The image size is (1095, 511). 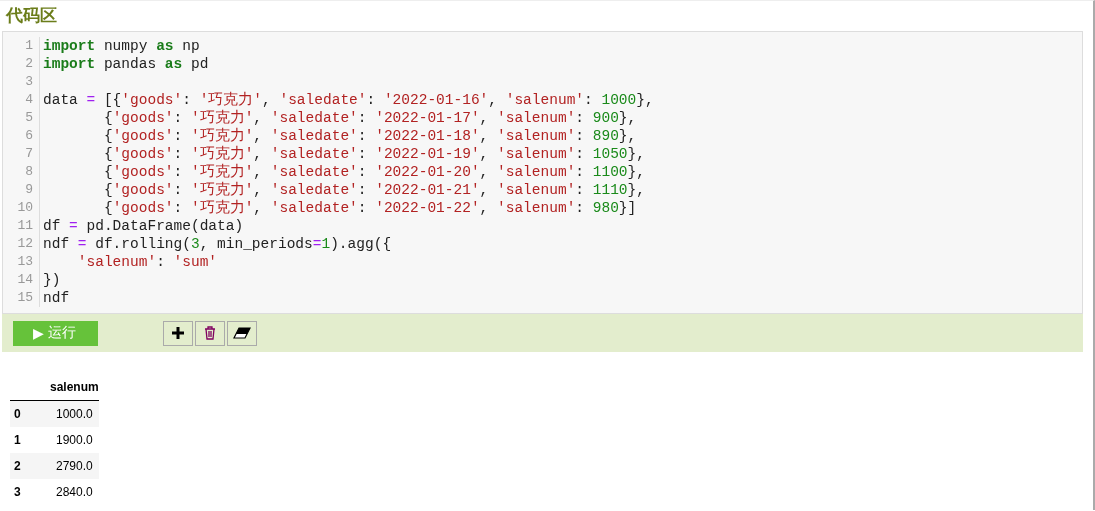 I want to click on line-number: 9, so click(x=28, y=190).